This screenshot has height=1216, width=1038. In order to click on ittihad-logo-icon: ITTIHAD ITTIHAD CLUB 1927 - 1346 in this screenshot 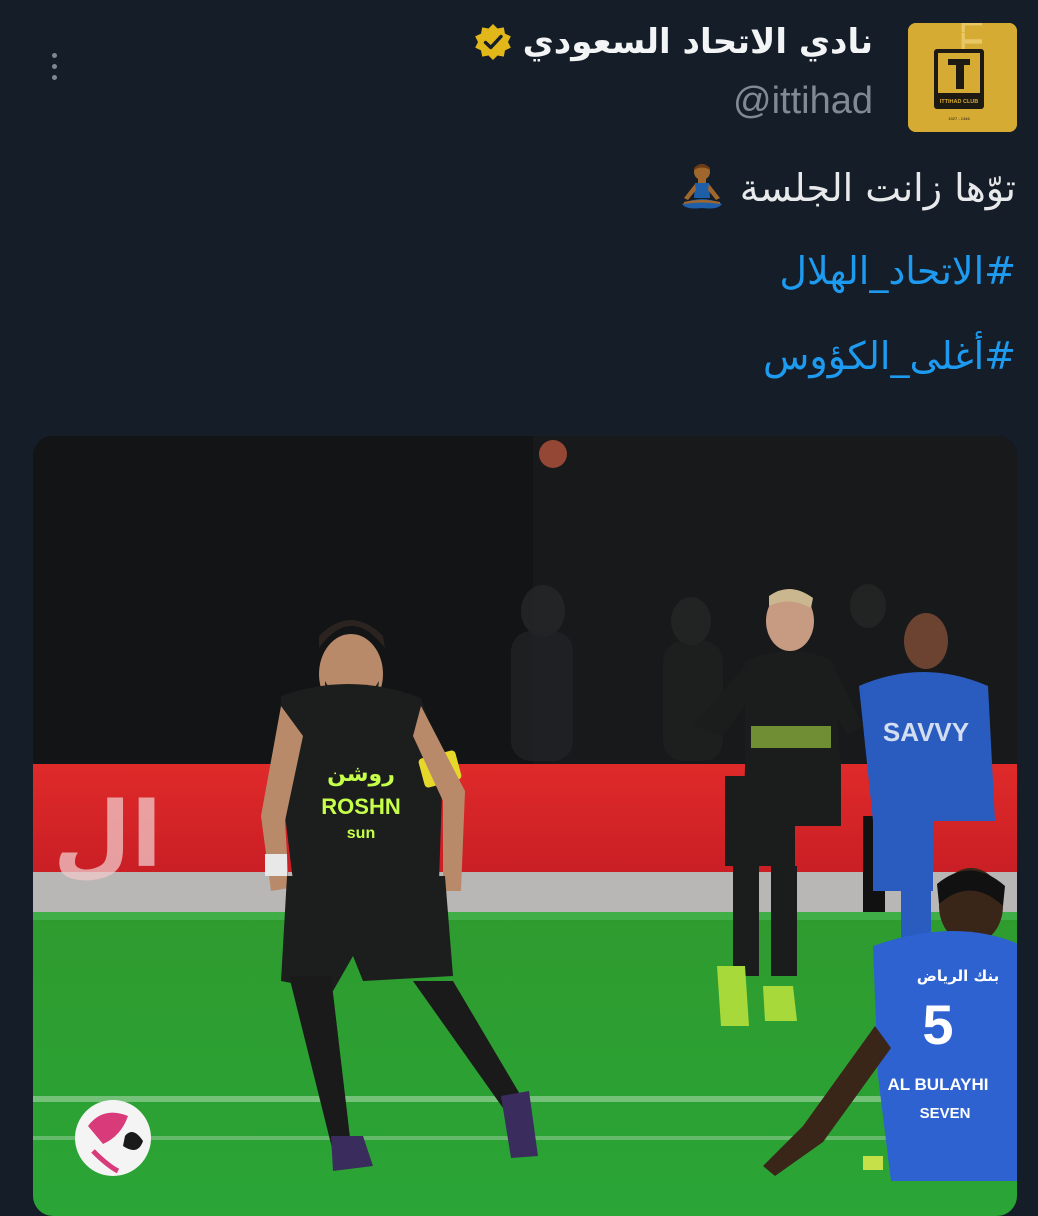, I will do `click(962, 77)`.